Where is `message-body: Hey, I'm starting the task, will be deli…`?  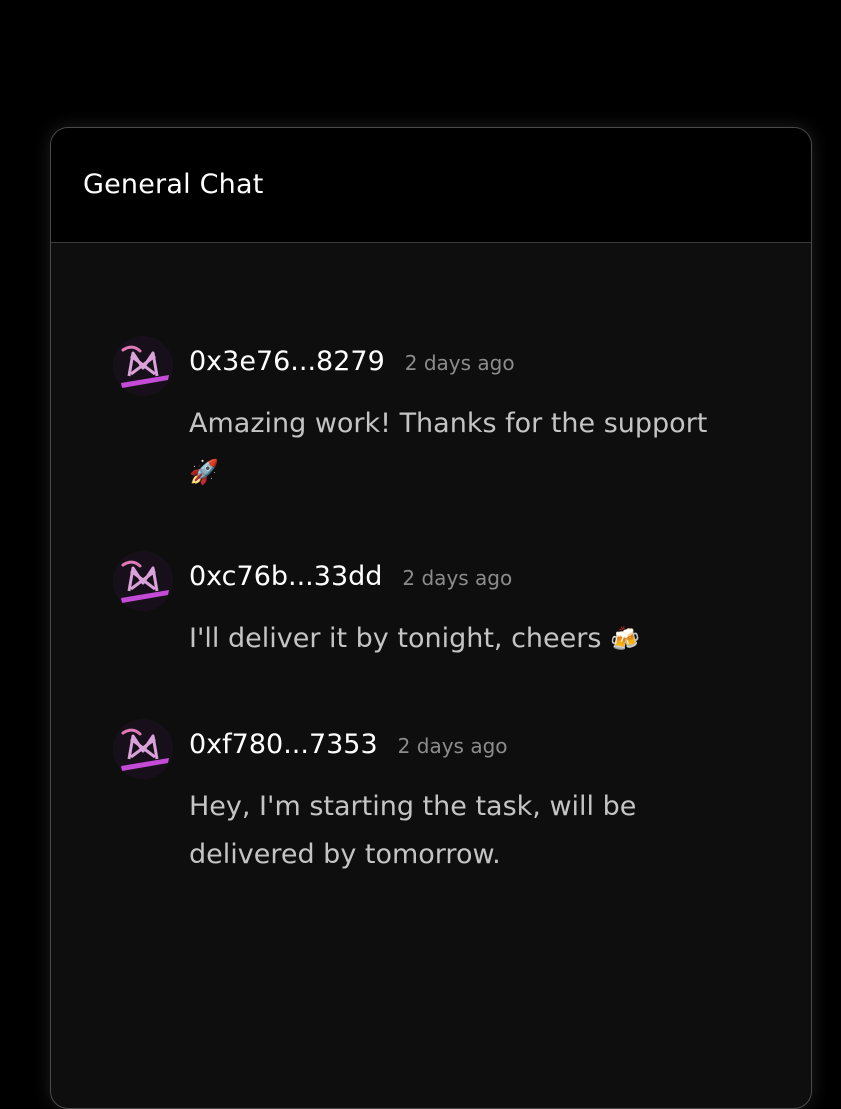 message-body: Hey, I'm starting the task, will be deli… is located at coordinates (413, 830).